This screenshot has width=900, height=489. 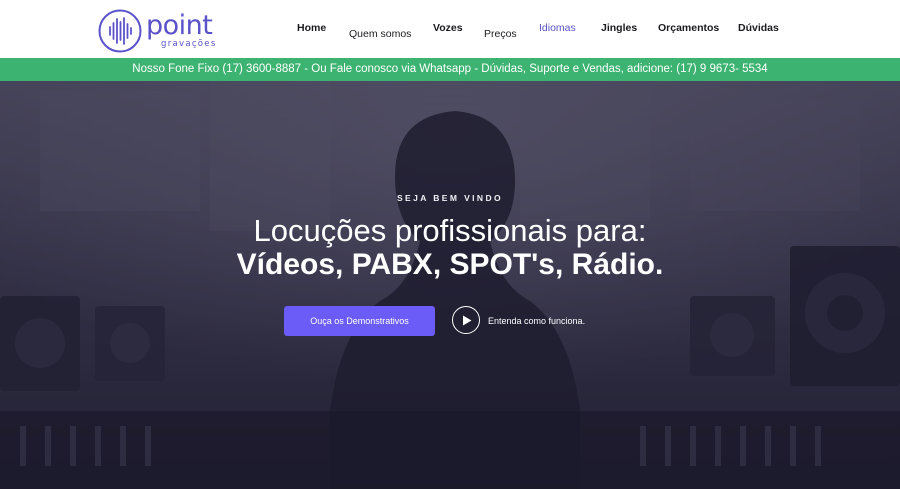 I want to click on play-video-label: Entenda como funciona., so click(x=536, y=321).